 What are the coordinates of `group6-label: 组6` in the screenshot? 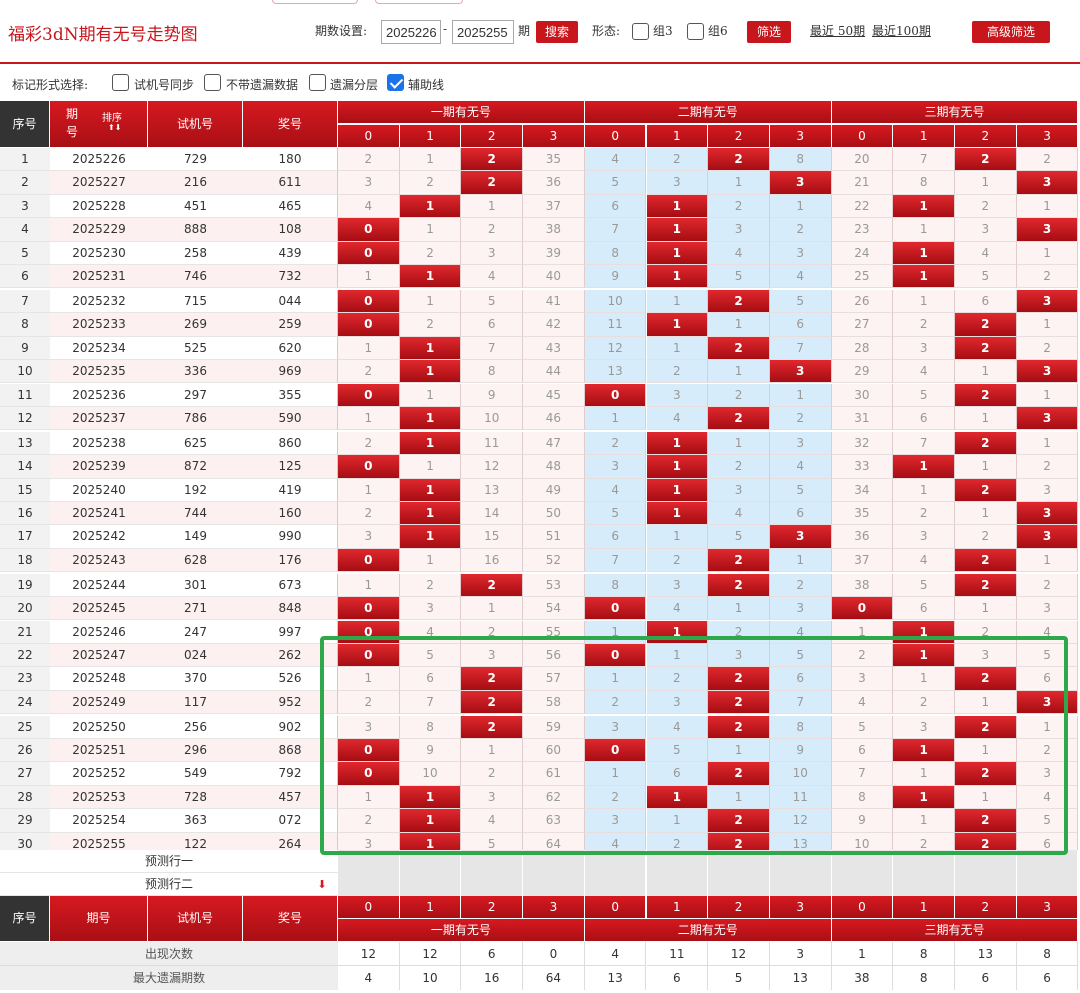 It's located at (718, 31).